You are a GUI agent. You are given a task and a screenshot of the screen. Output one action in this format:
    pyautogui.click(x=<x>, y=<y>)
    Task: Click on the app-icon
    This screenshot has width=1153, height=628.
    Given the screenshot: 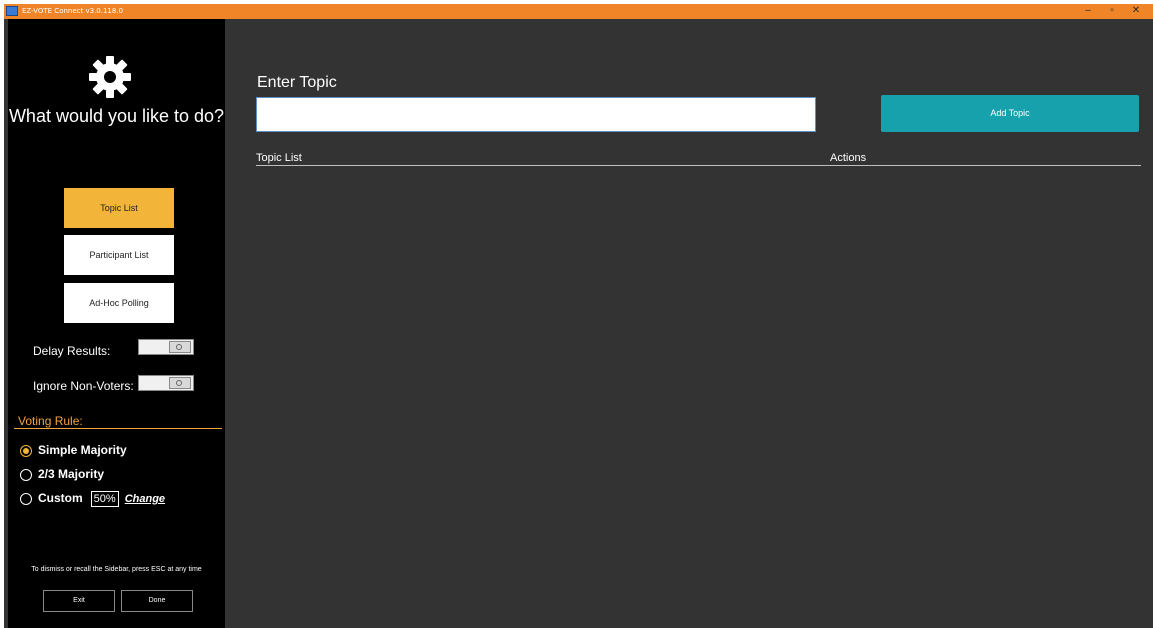 What is the action you would take?
    pyautogui.click(x=12, y=11)
    